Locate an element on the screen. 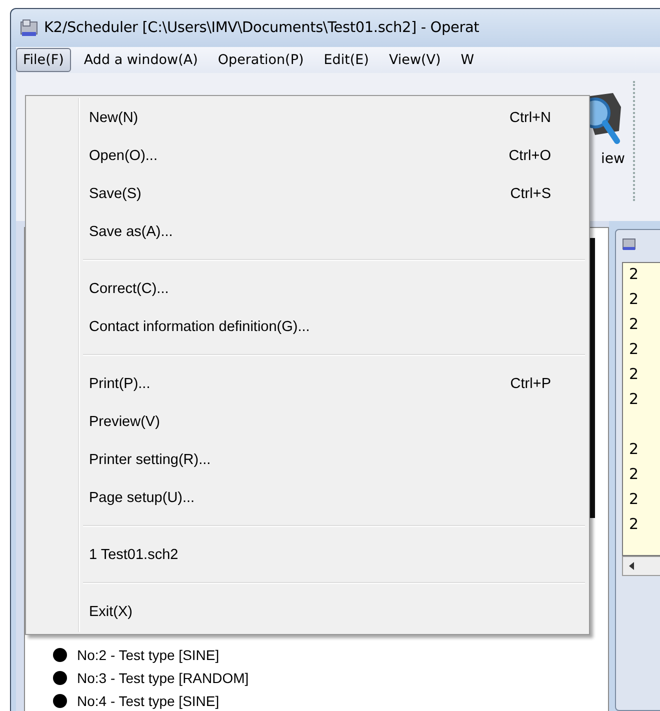 The image size is (660, 711). scroll-left-arrow-icon is located at coordinates (631, 566).